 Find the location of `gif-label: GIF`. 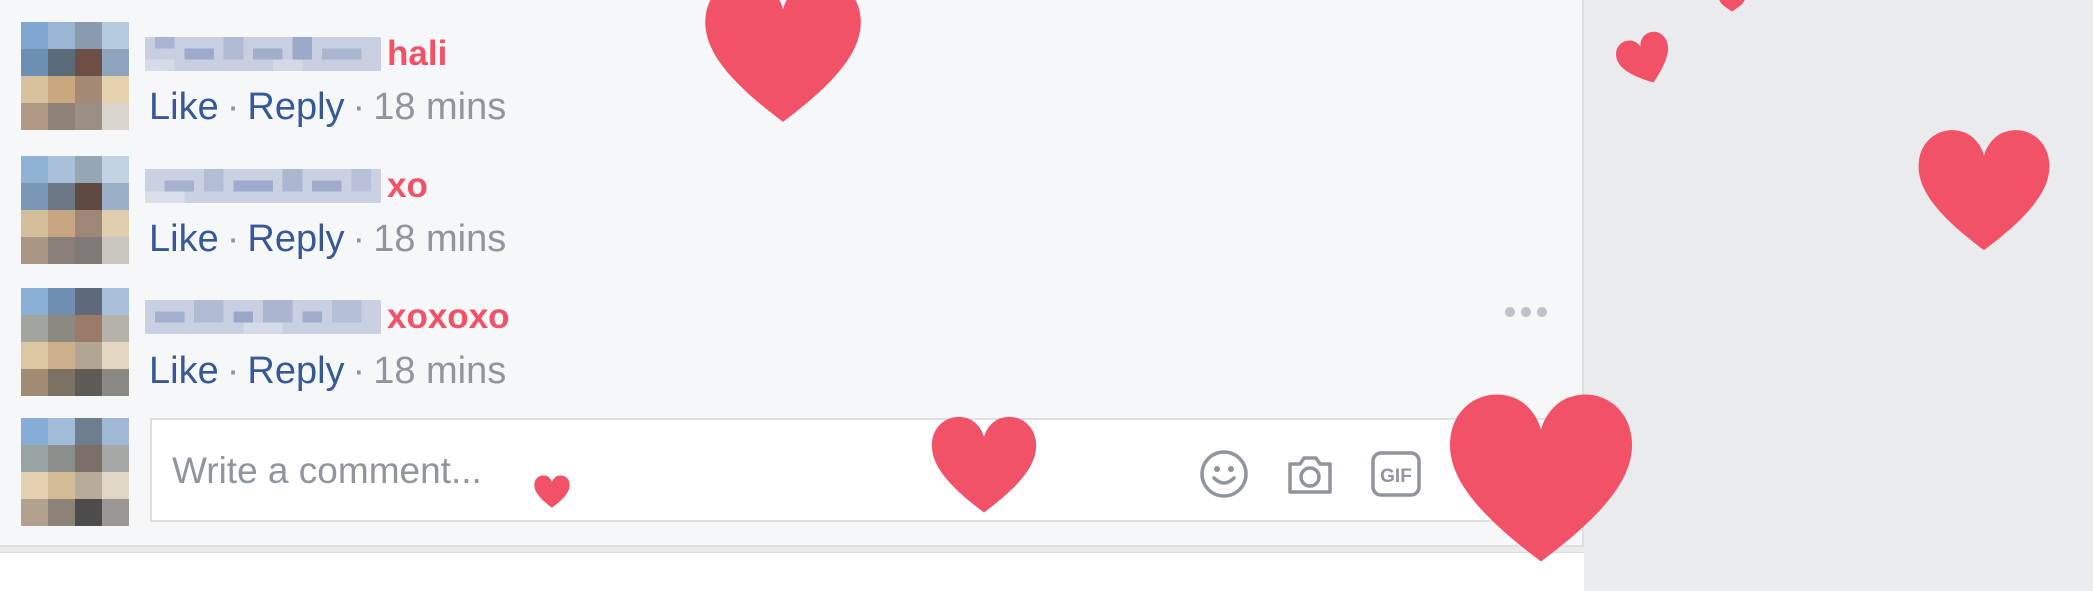

gif-label: GIF is located at coordinates (1396, 476).